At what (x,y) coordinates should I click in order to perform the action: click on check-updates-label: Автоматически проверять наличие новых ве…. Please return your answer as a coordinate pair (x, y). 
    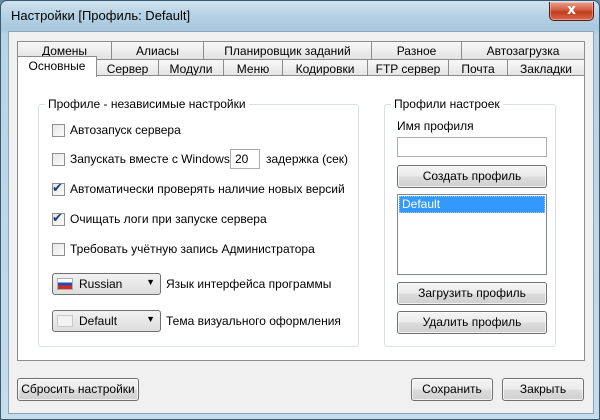
    Looking at the image, I should click on (207, 189).